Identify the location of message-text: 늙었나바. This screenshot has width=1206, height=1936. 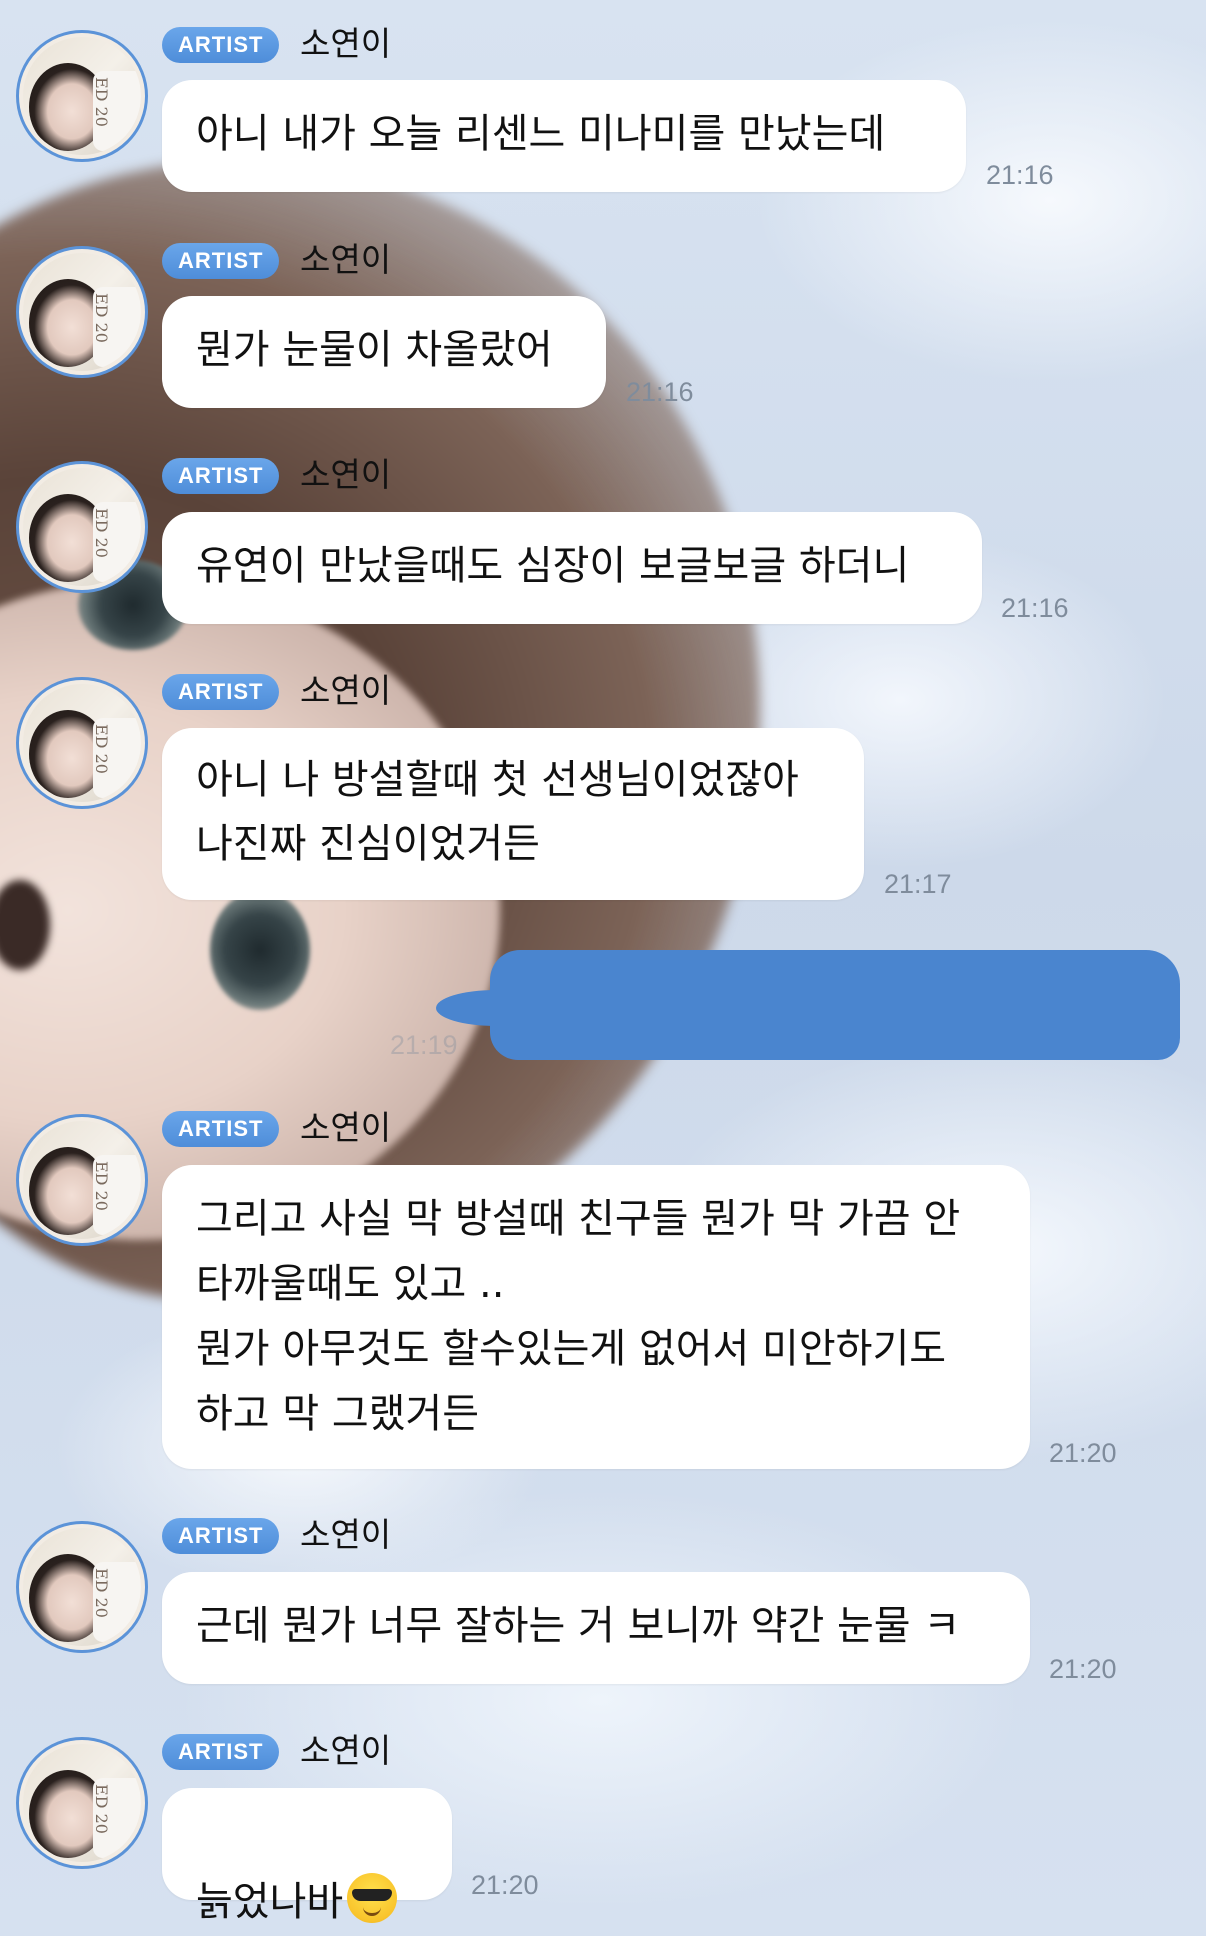
(270, 1902).